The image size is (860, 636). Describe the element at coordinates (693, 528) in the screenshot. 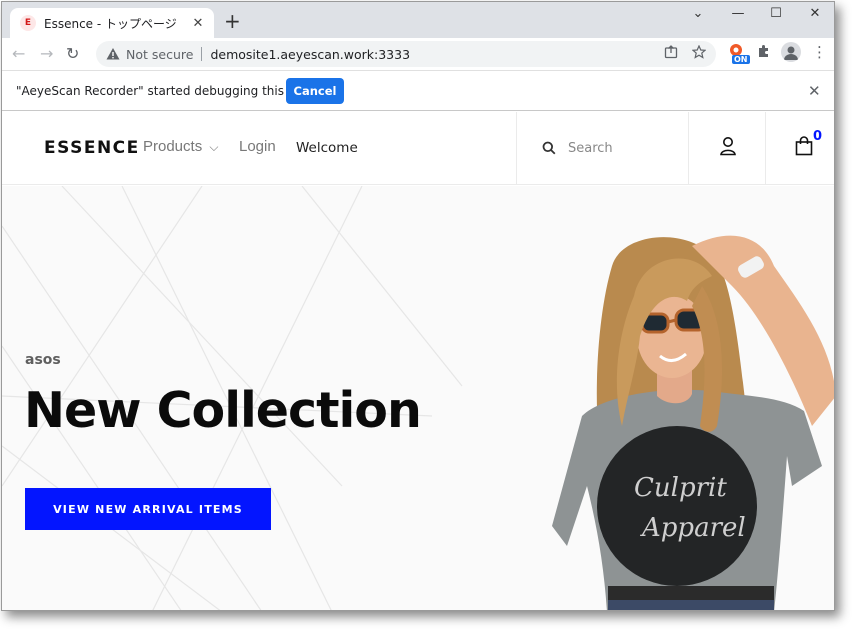

I see `shirt-print-line-2: Apparel` at that location.